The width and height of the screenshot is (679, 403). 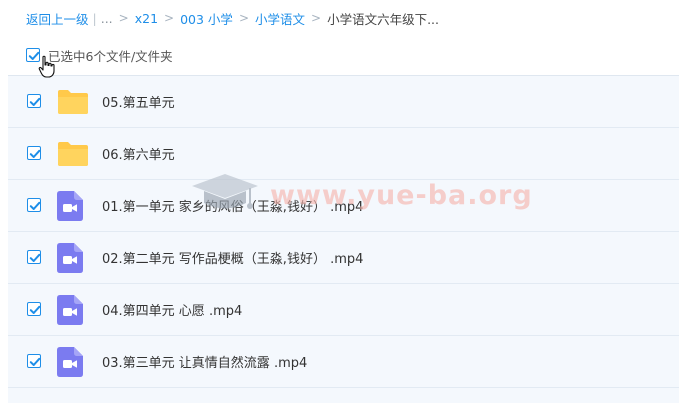 I want to click on list-item: 06.第六单元, so click(x=343, y=154).